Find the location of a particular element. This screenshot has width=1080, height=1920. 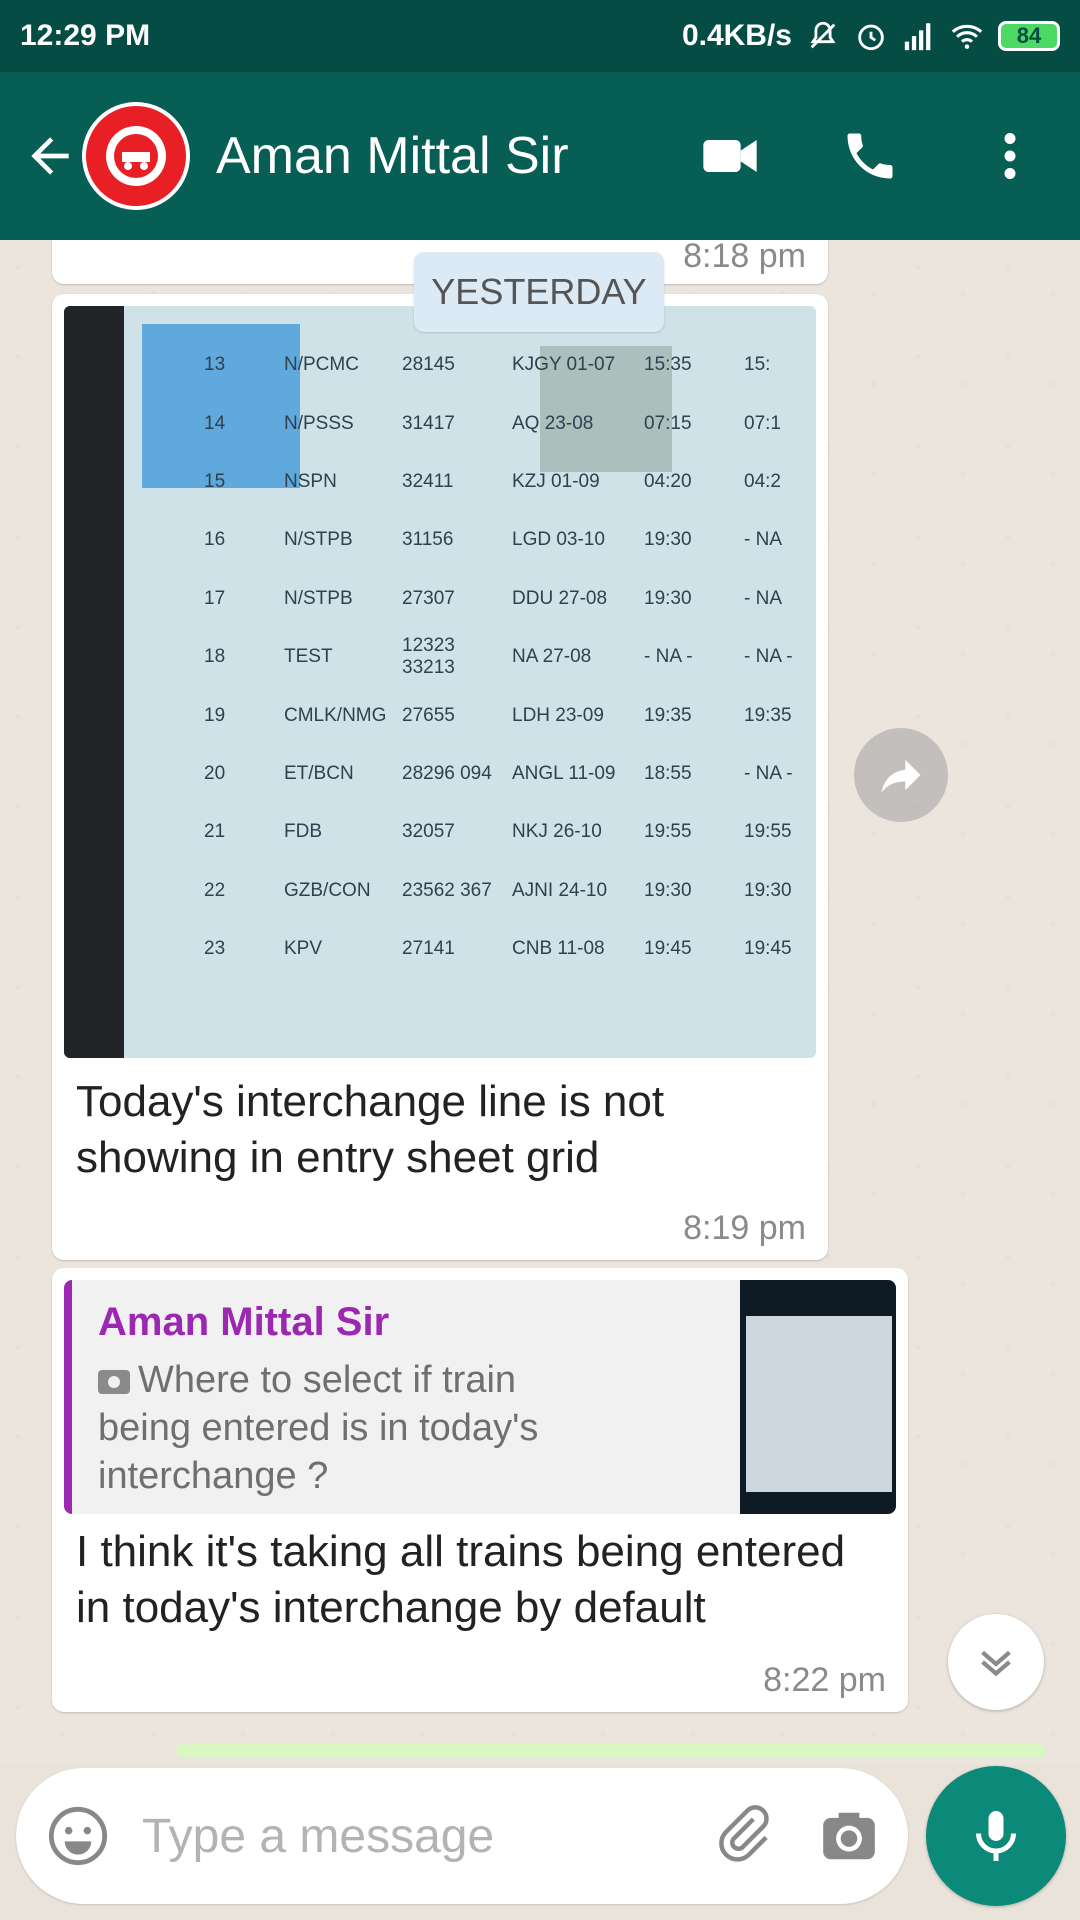

photo-table-cell: 19 is located at coordinates (215, 715).